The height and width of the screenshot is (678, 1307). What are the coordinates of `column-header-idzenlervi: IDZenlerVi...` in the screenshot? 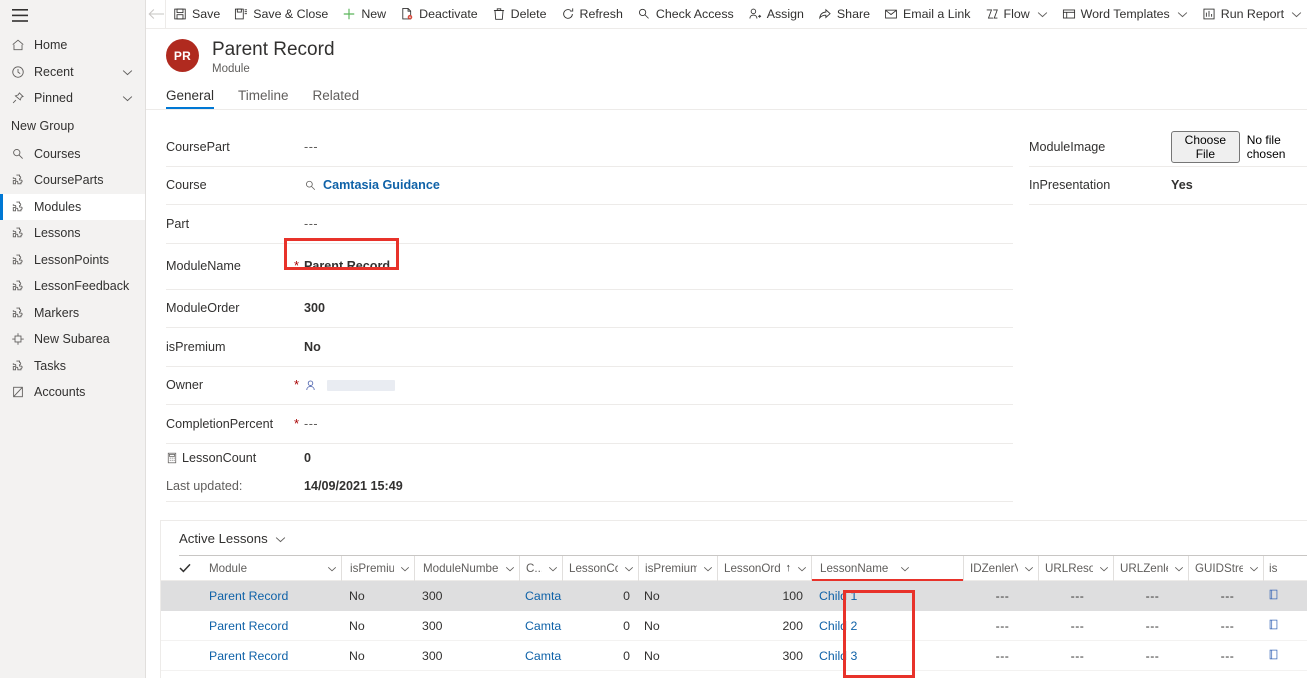 It's located at (1000, 568).